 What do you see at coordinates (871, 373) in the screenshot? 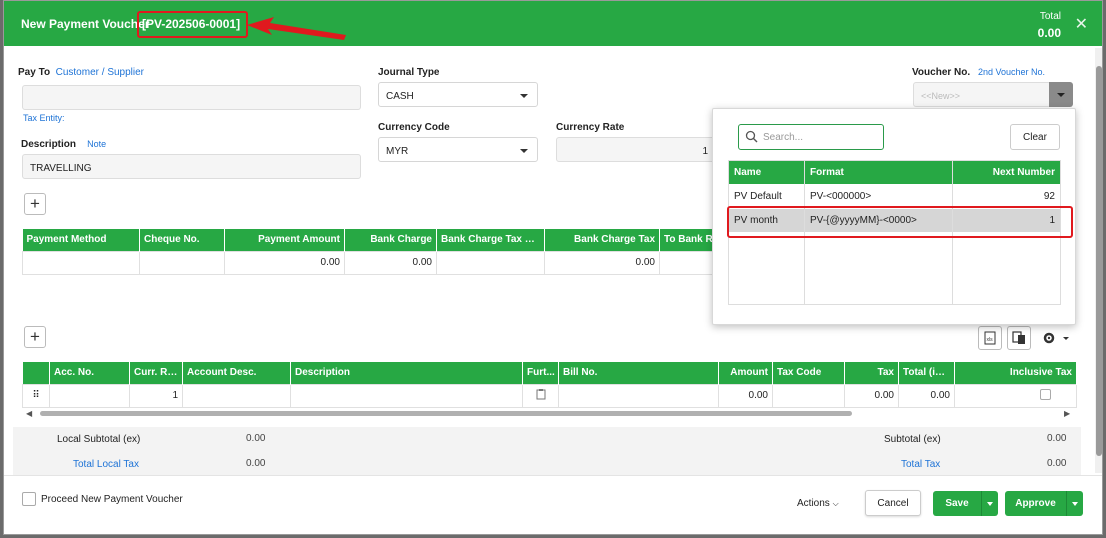
I see `col-tax: Tax` at bounding box center [871, 373].